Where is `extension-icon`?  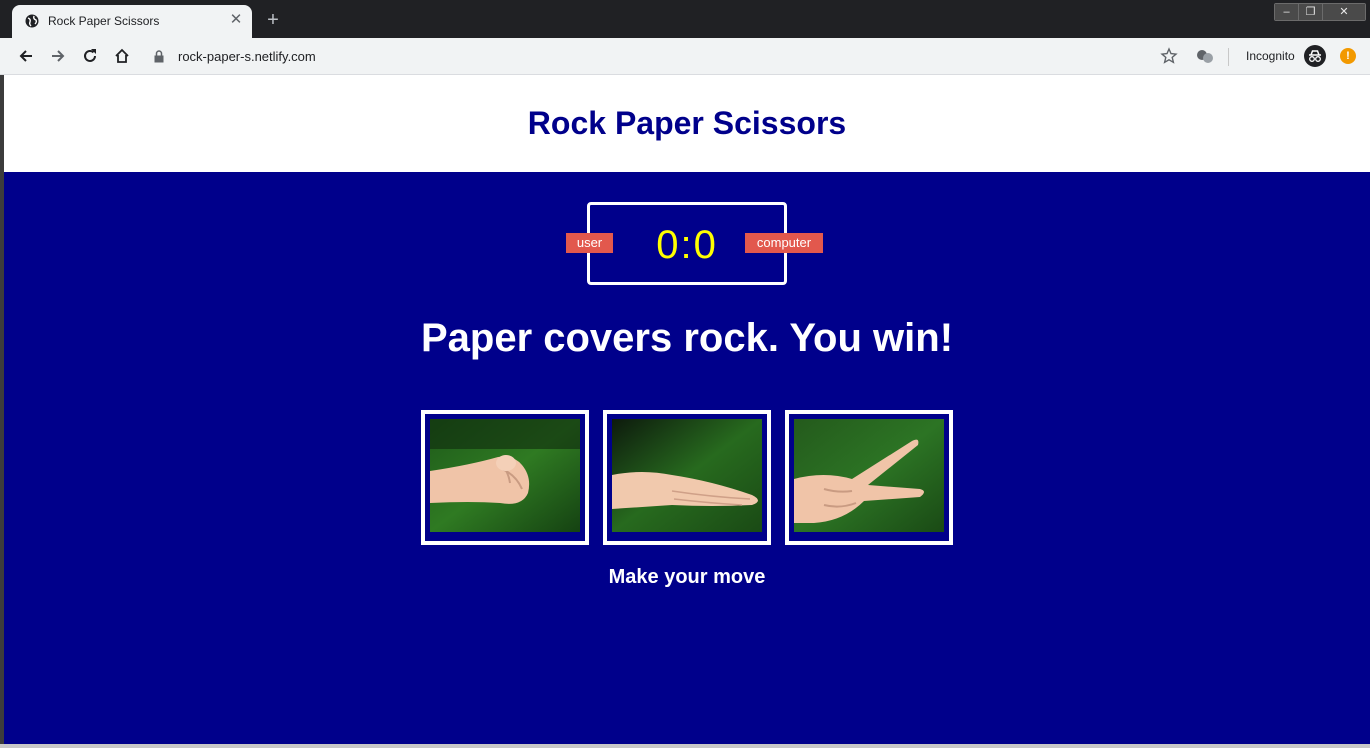
extension-icon is located at coordinates (1205, 56).